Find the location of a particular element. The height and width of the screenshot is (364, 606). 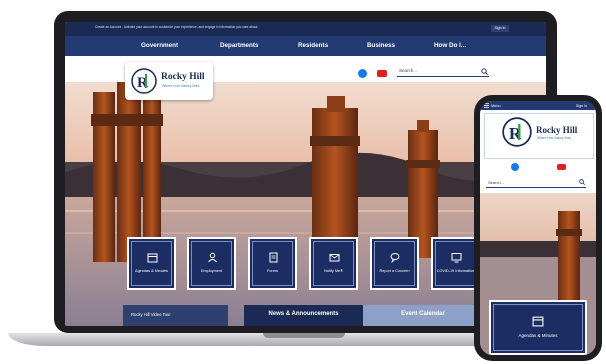

hamburger-icon is located at coordinates (486, 105).